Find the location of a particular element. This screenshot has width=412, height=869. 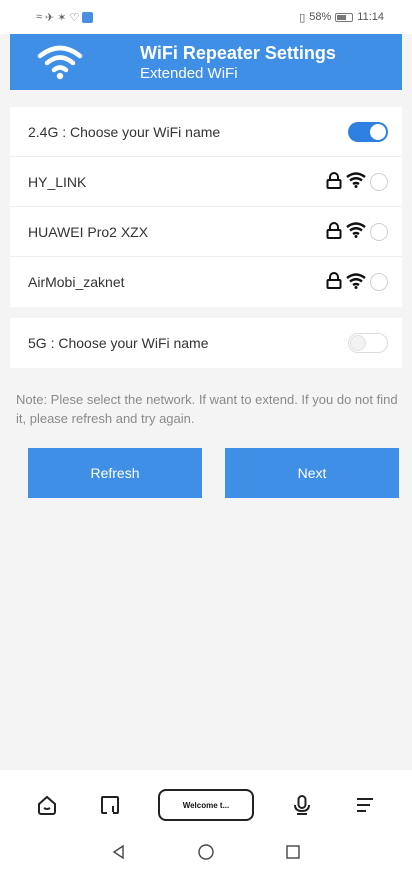

status-icons-left: ≈ ✈ ✶ ♡ is located at coordinates (65, 17).